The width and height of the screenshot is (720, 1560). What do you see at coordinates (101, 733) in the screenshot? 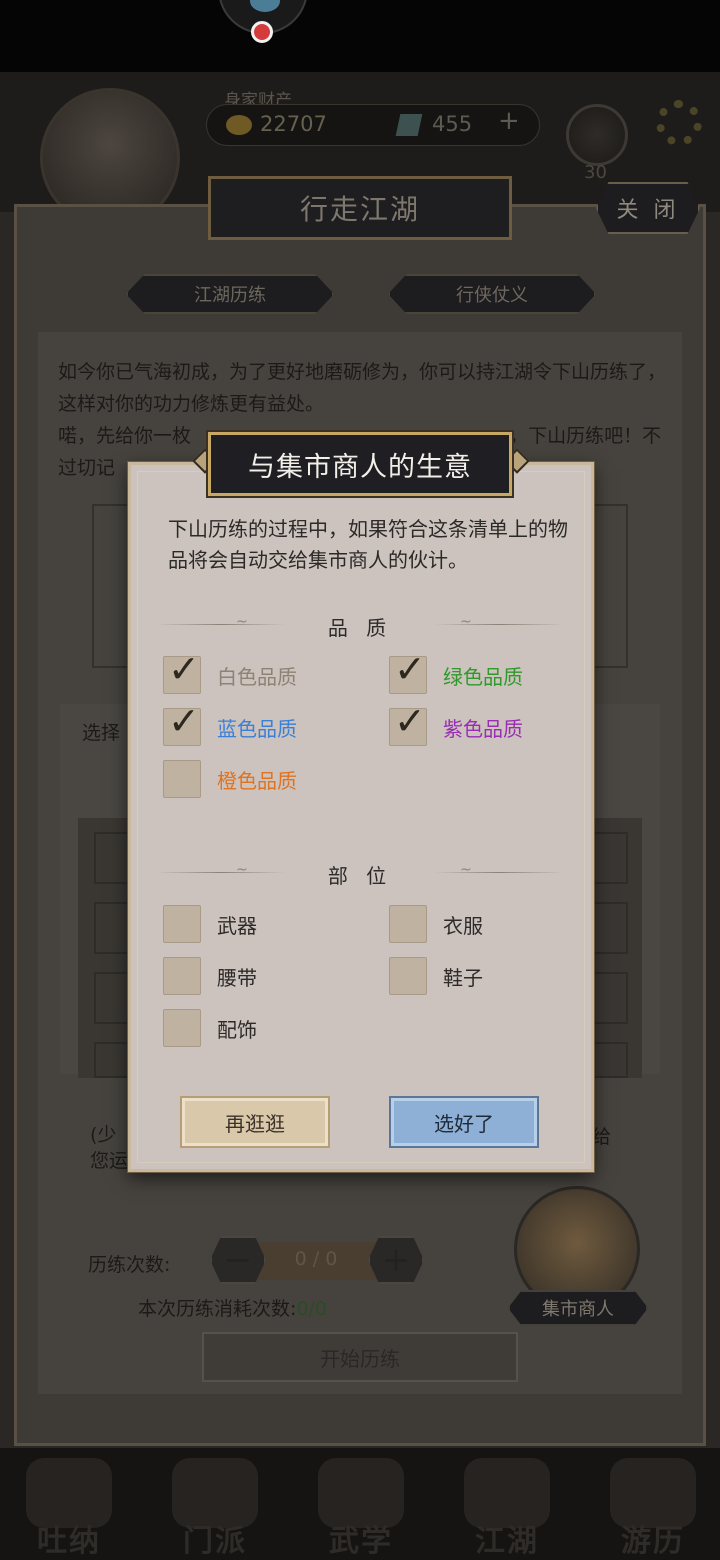
I see `choose-label: 选择` at bounding box center [101, 733].